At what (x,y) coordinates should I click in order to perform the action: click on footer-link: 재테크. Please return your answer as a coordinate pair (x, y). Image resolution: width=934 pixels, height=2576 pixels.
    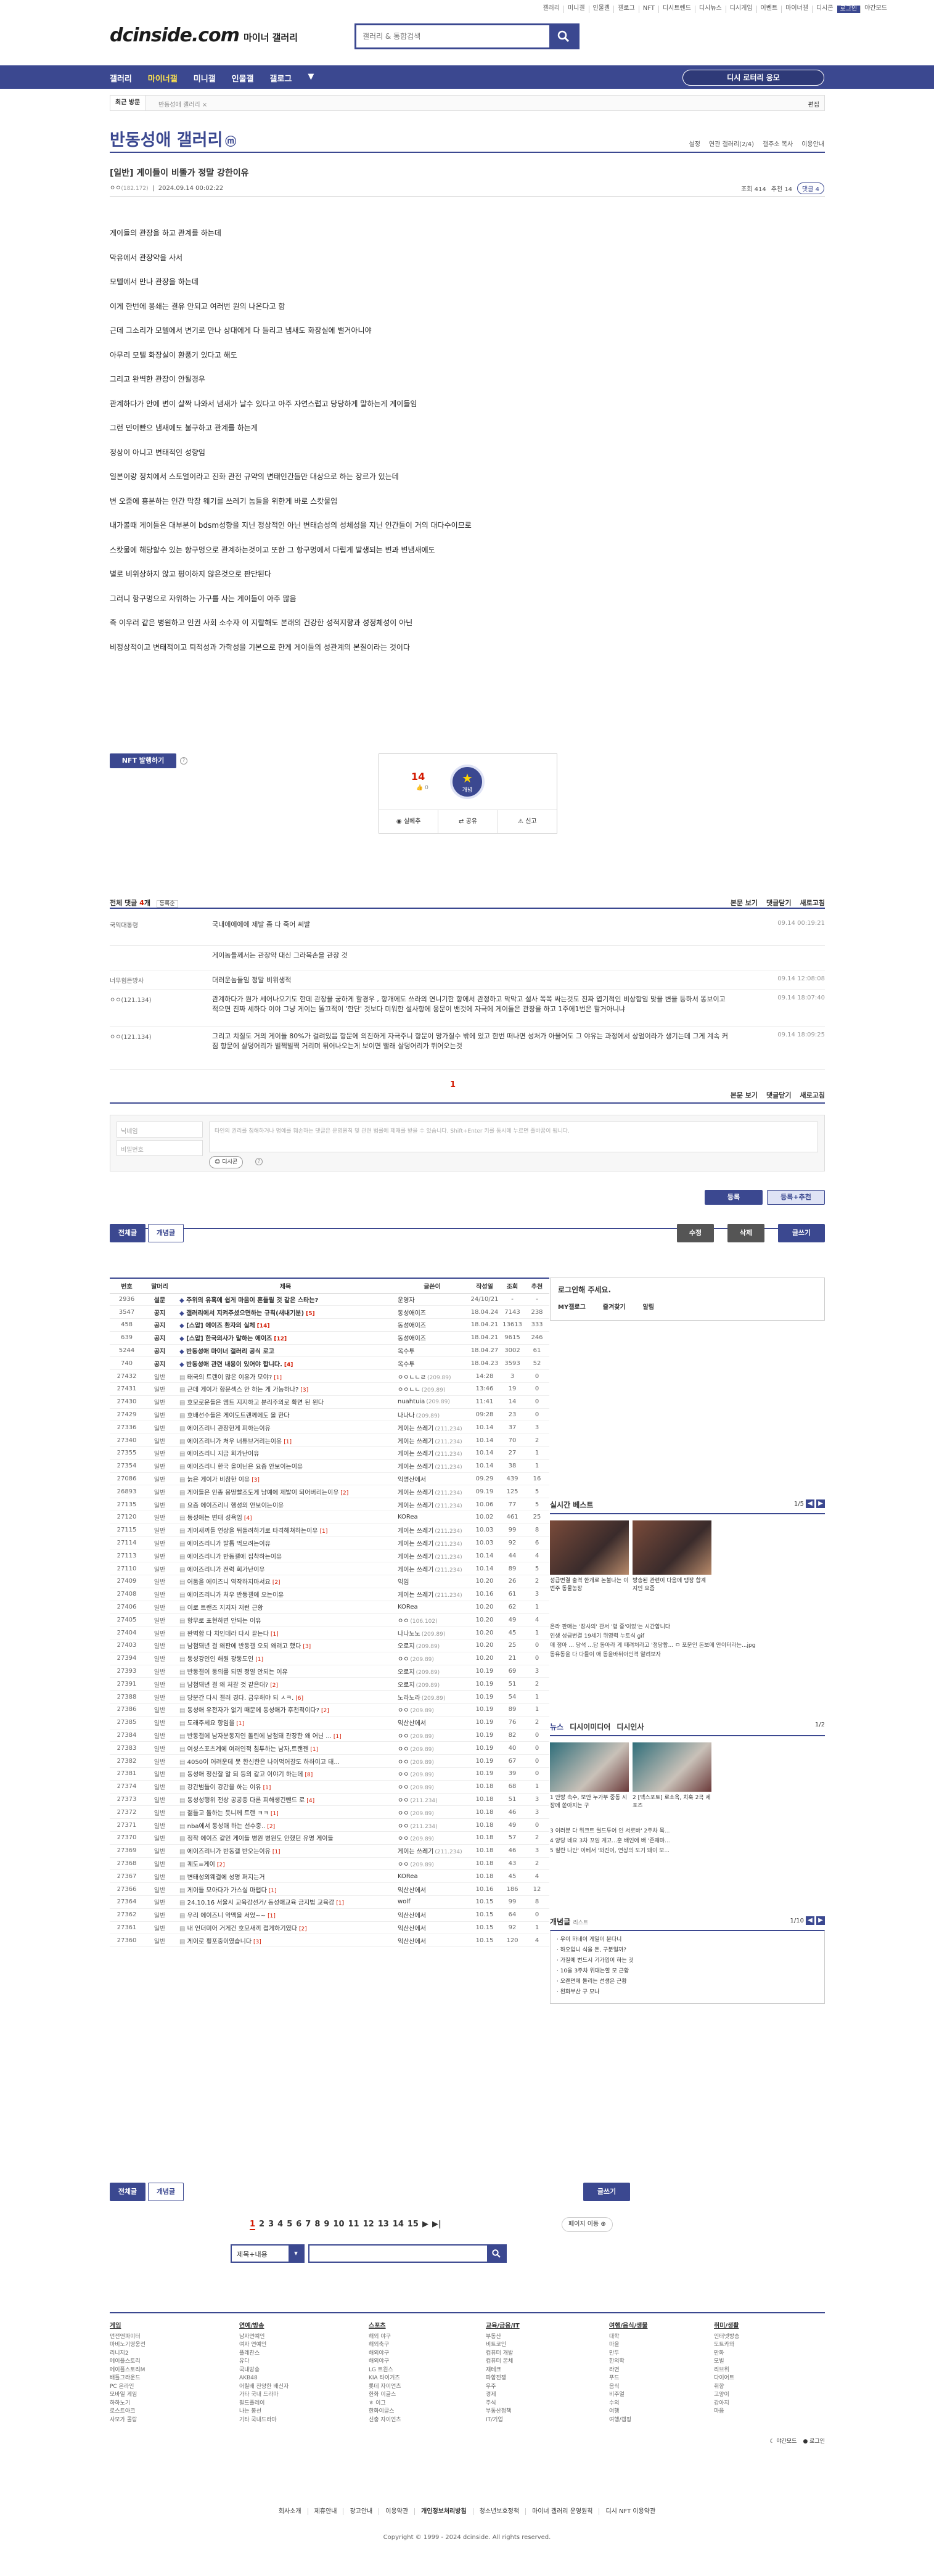
    Looking at the image, I should click on (503, 2371).